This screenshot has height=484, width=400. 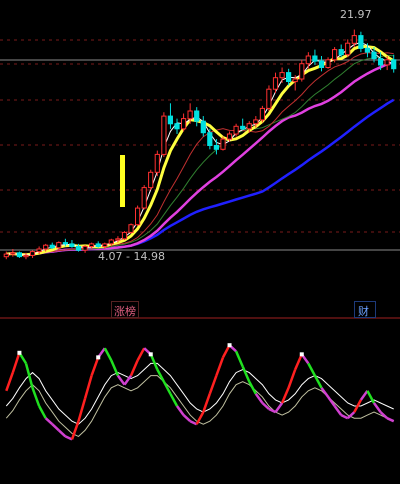 I want to click on tag-label-1: 涨榜, so click(x=125, y=311).